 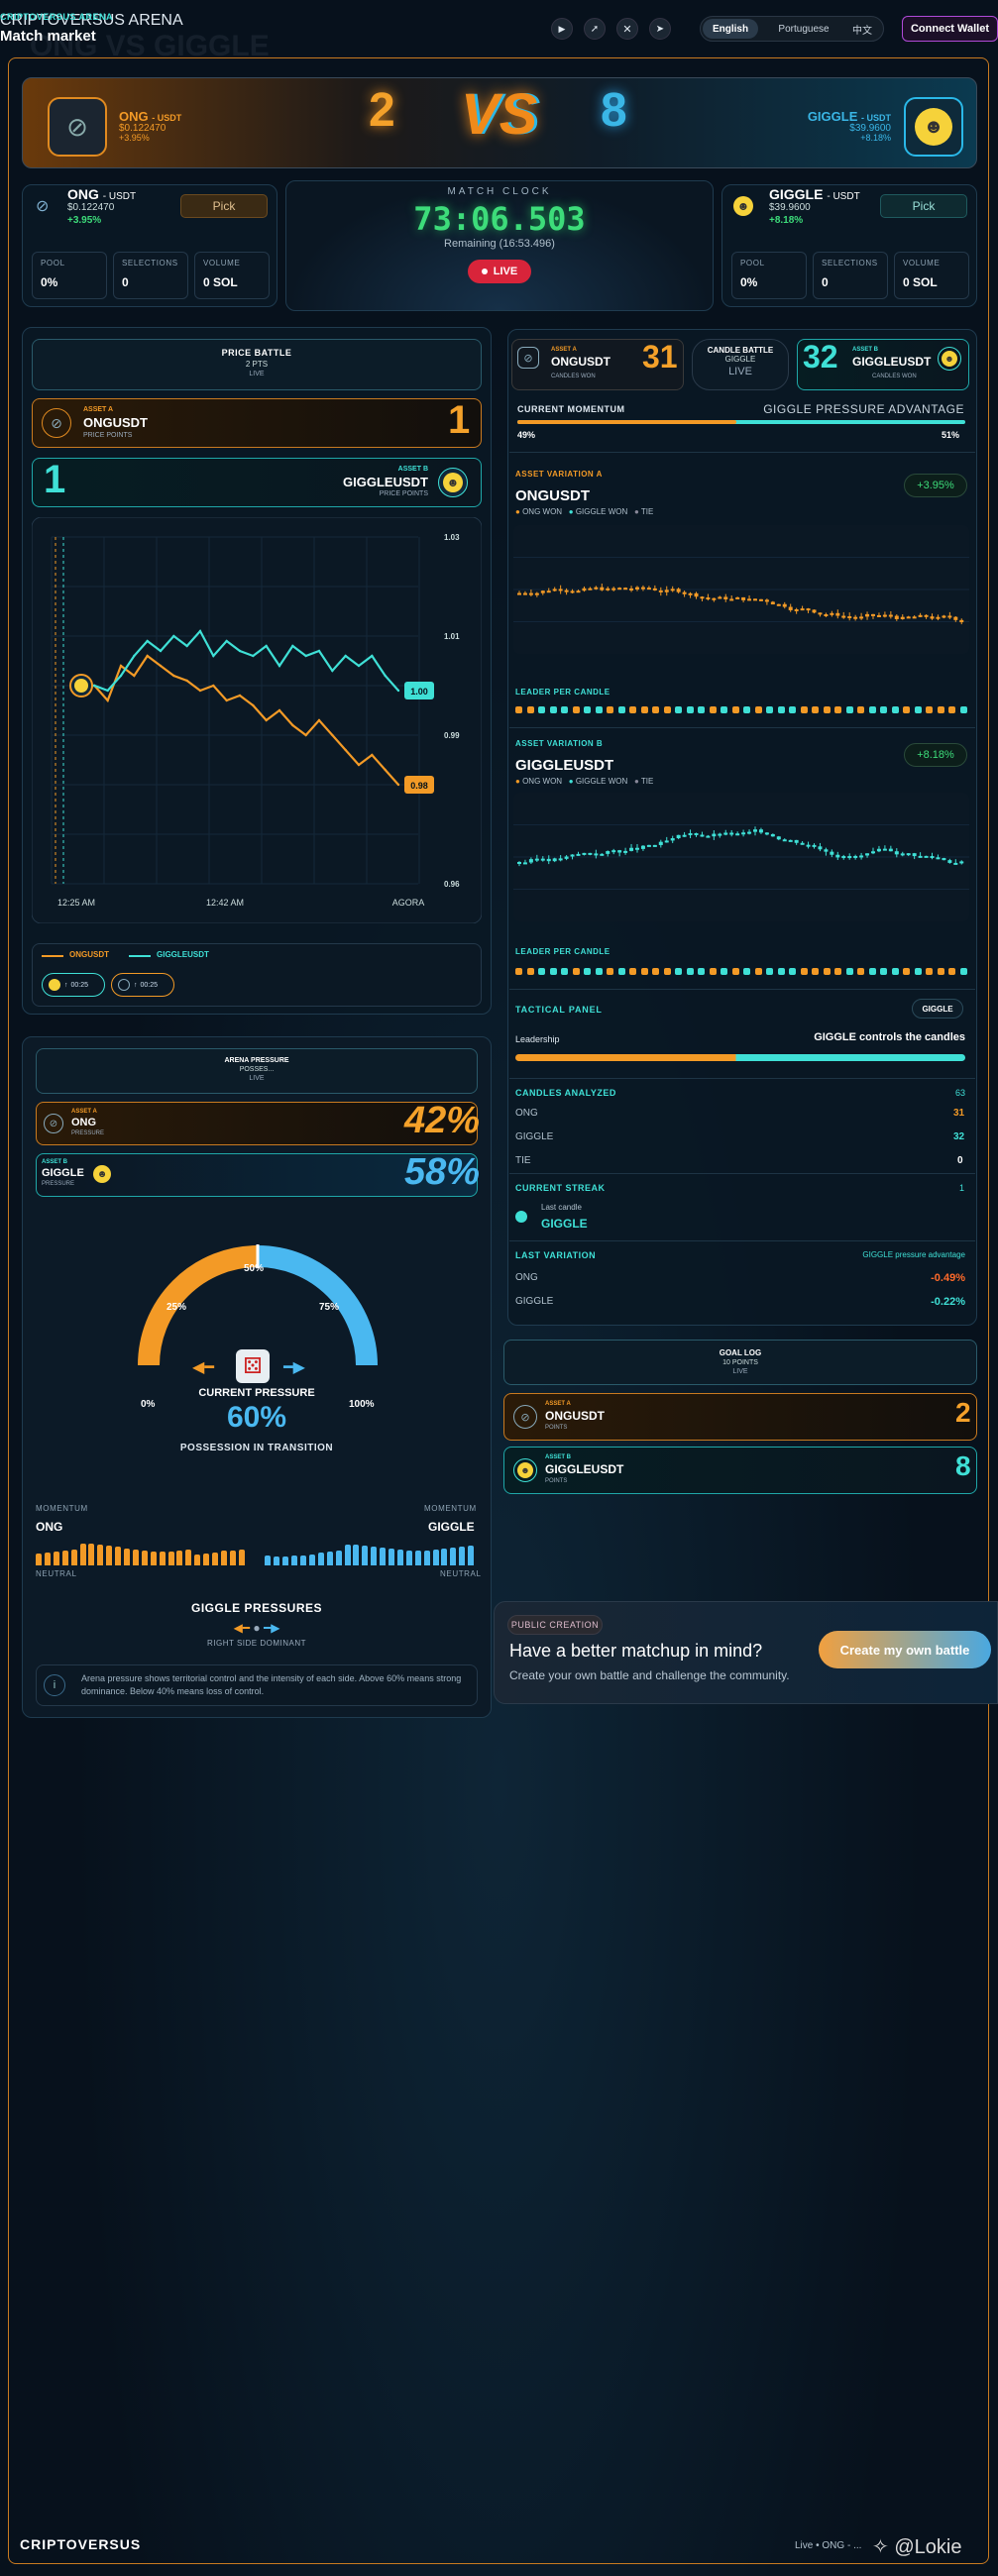 What do you see at coordinates (150, 46) in the screenshot?
I see `faded-title: ONG VS GIGGLE` at bounding box center [150, 46].